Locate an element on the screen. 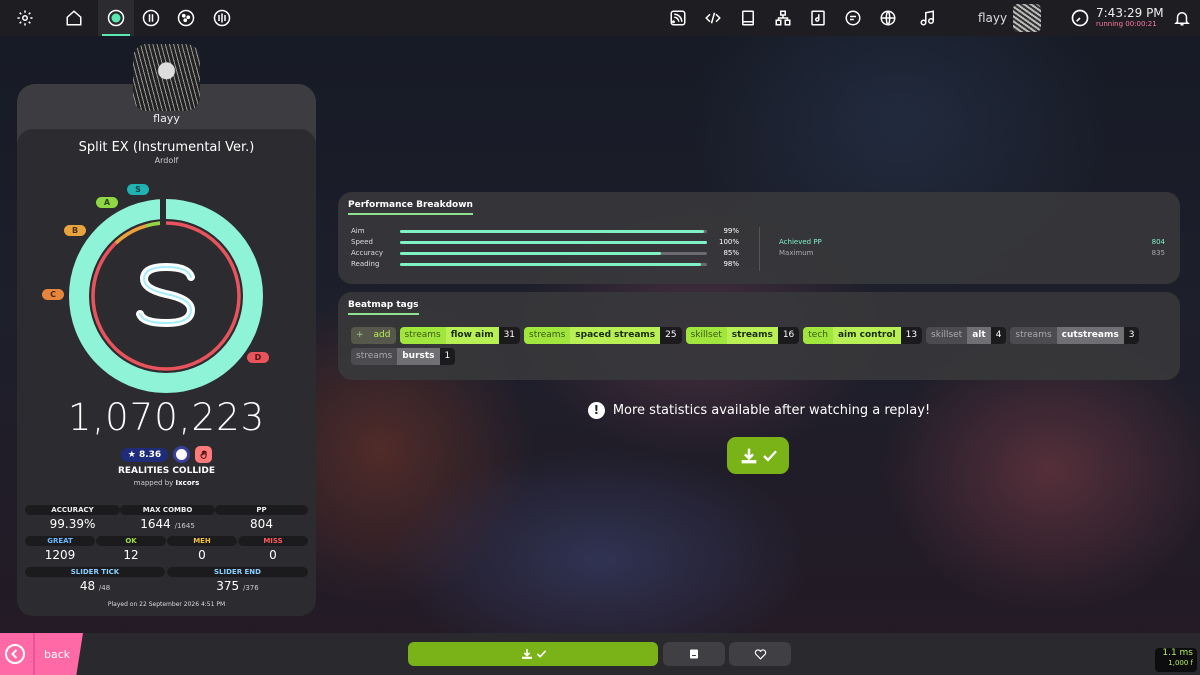 This screenshot has height=675, width=1200. tag-count: 13 is located at coordinates (911, 335).